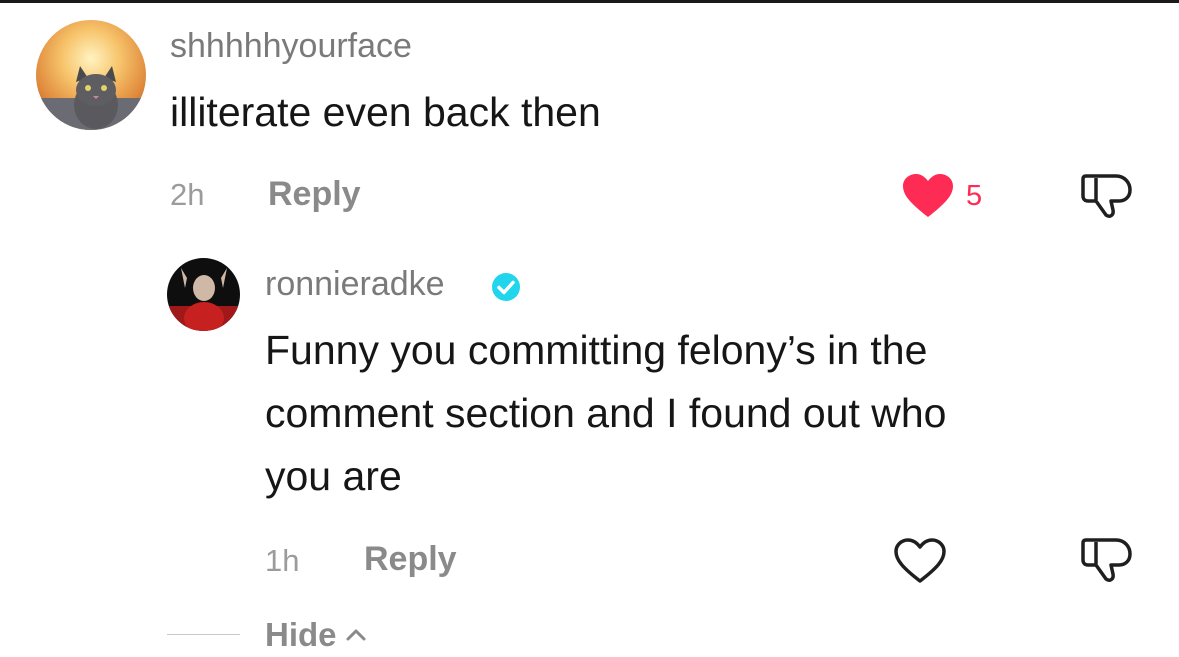  I want to click on chevron-up-icon, so click(356, 635).